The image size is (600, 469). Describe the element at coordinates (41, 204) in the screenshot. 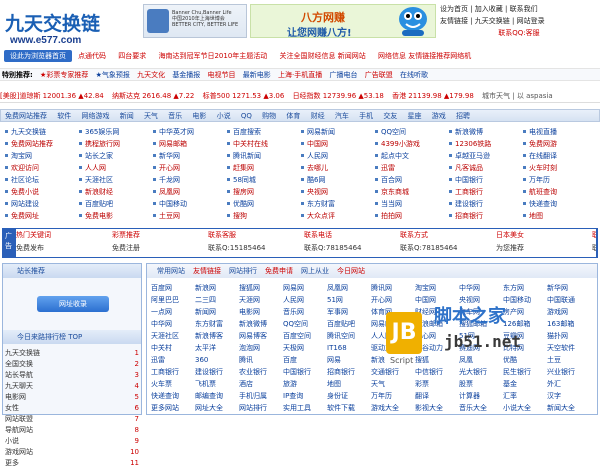

I see `site-link: 网站建设` at that location.